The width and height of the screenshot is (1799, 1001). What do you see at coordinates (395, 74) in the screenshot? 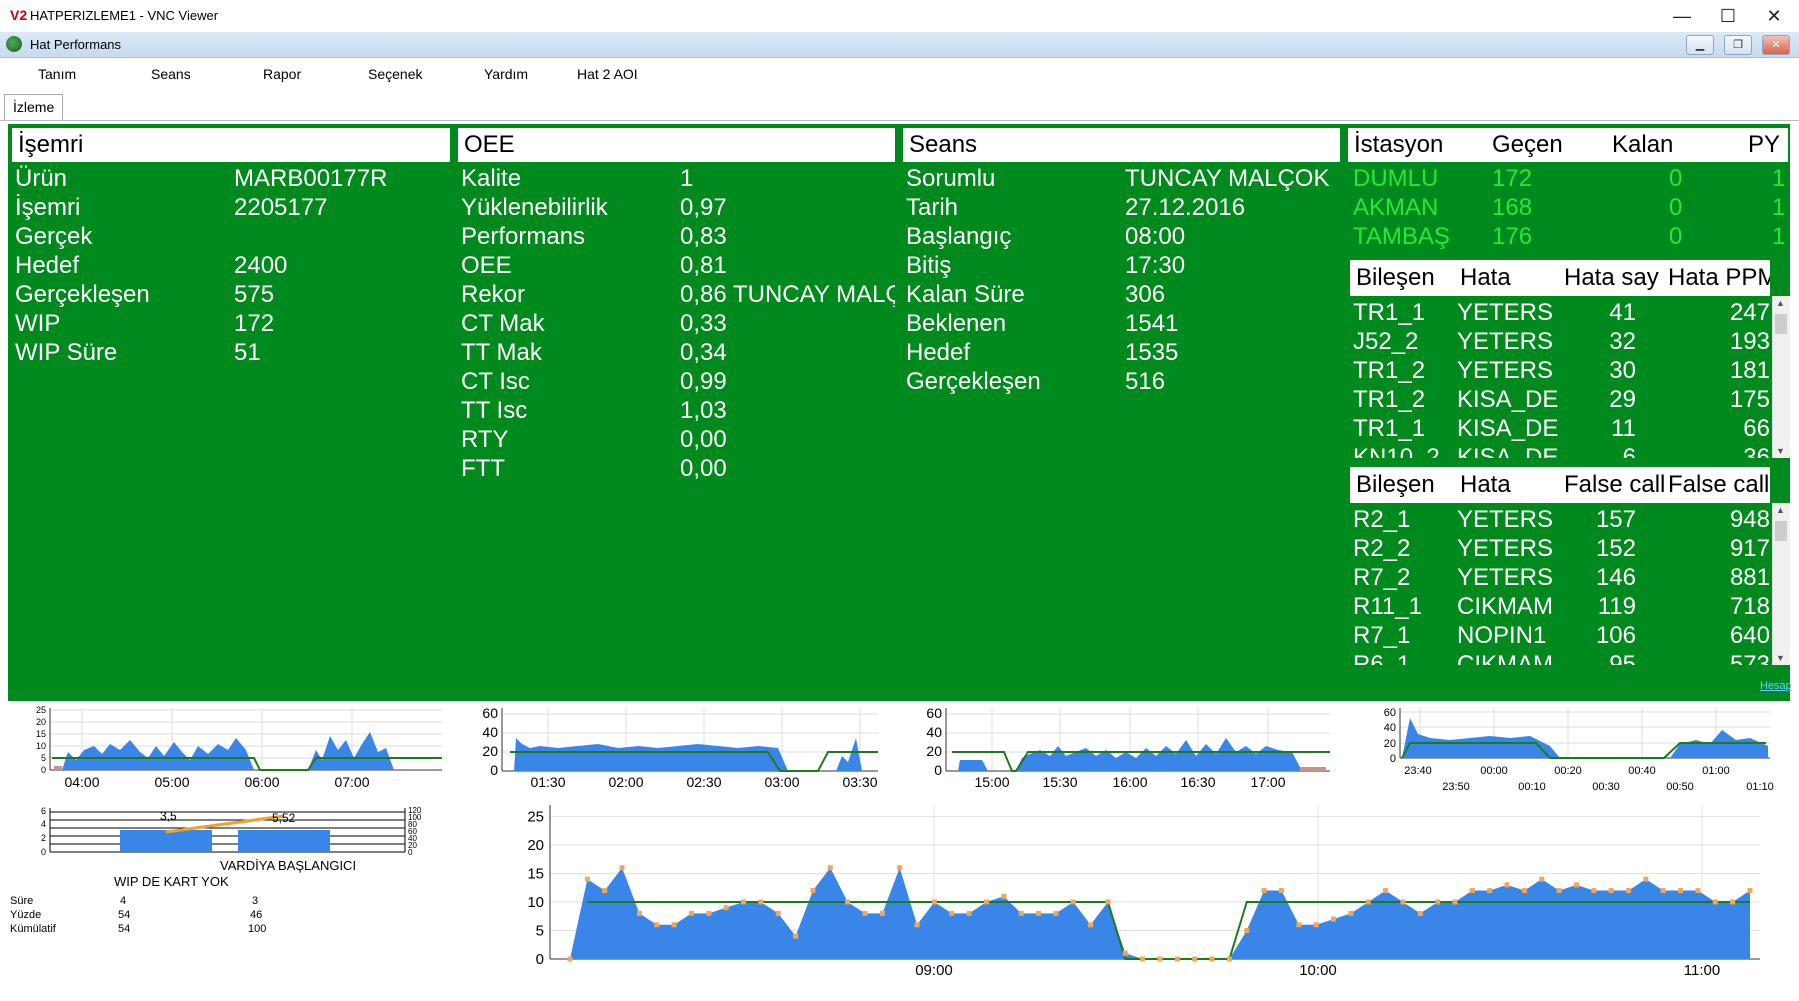
I see `menu-secenek: Seçenek` at bounding box center [395, 74].